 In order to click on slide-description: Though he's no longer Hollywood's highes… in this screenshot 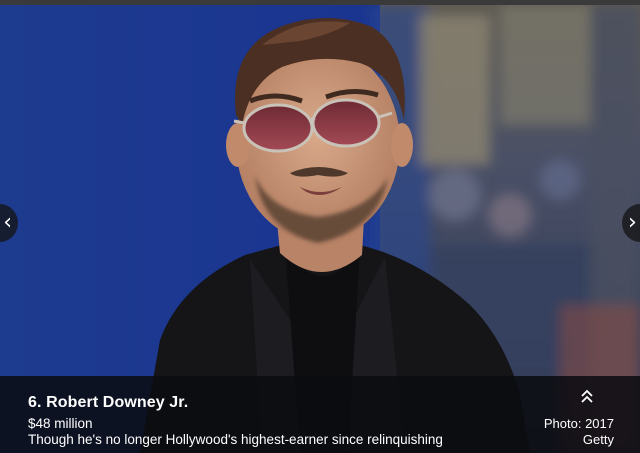, I will do `click(235, 439)`.